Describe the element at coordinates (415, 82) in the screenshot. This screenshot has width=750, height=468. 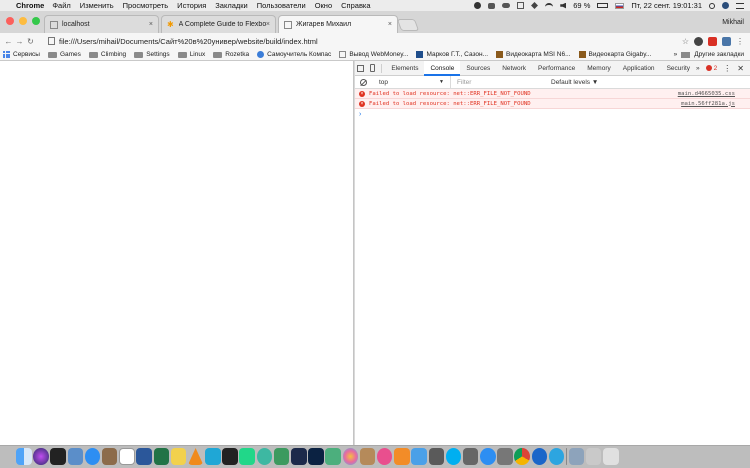
I see `context-selector: top ▼` at that location.